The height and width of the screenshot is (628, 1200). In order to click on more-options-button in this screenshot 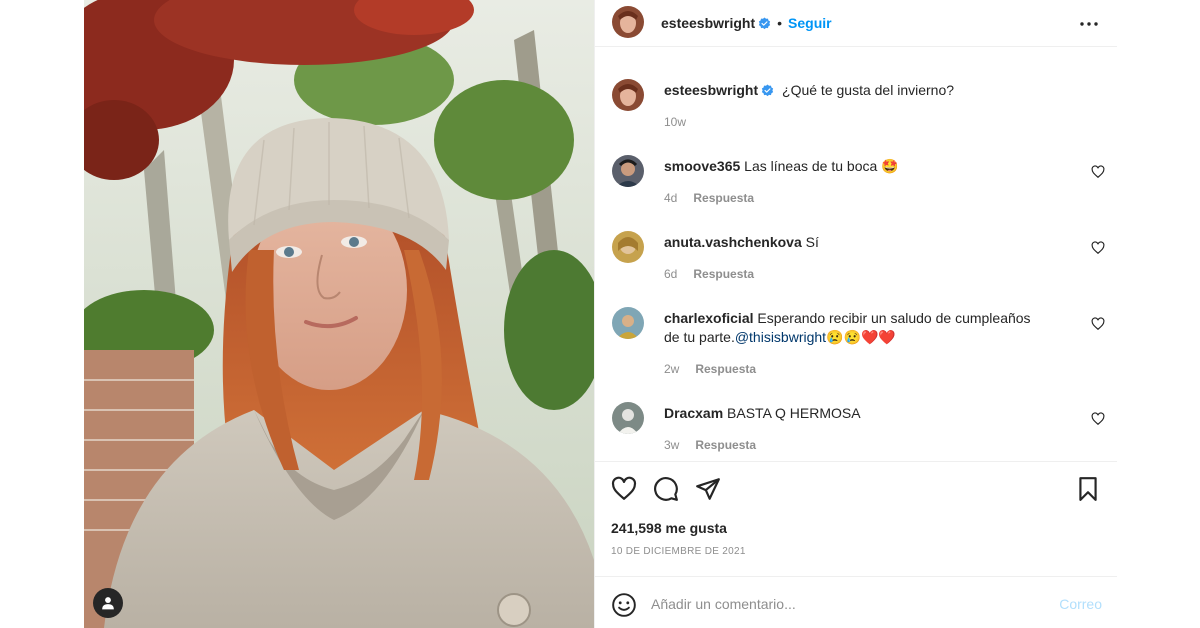, I will do `click(1089, 24)`.